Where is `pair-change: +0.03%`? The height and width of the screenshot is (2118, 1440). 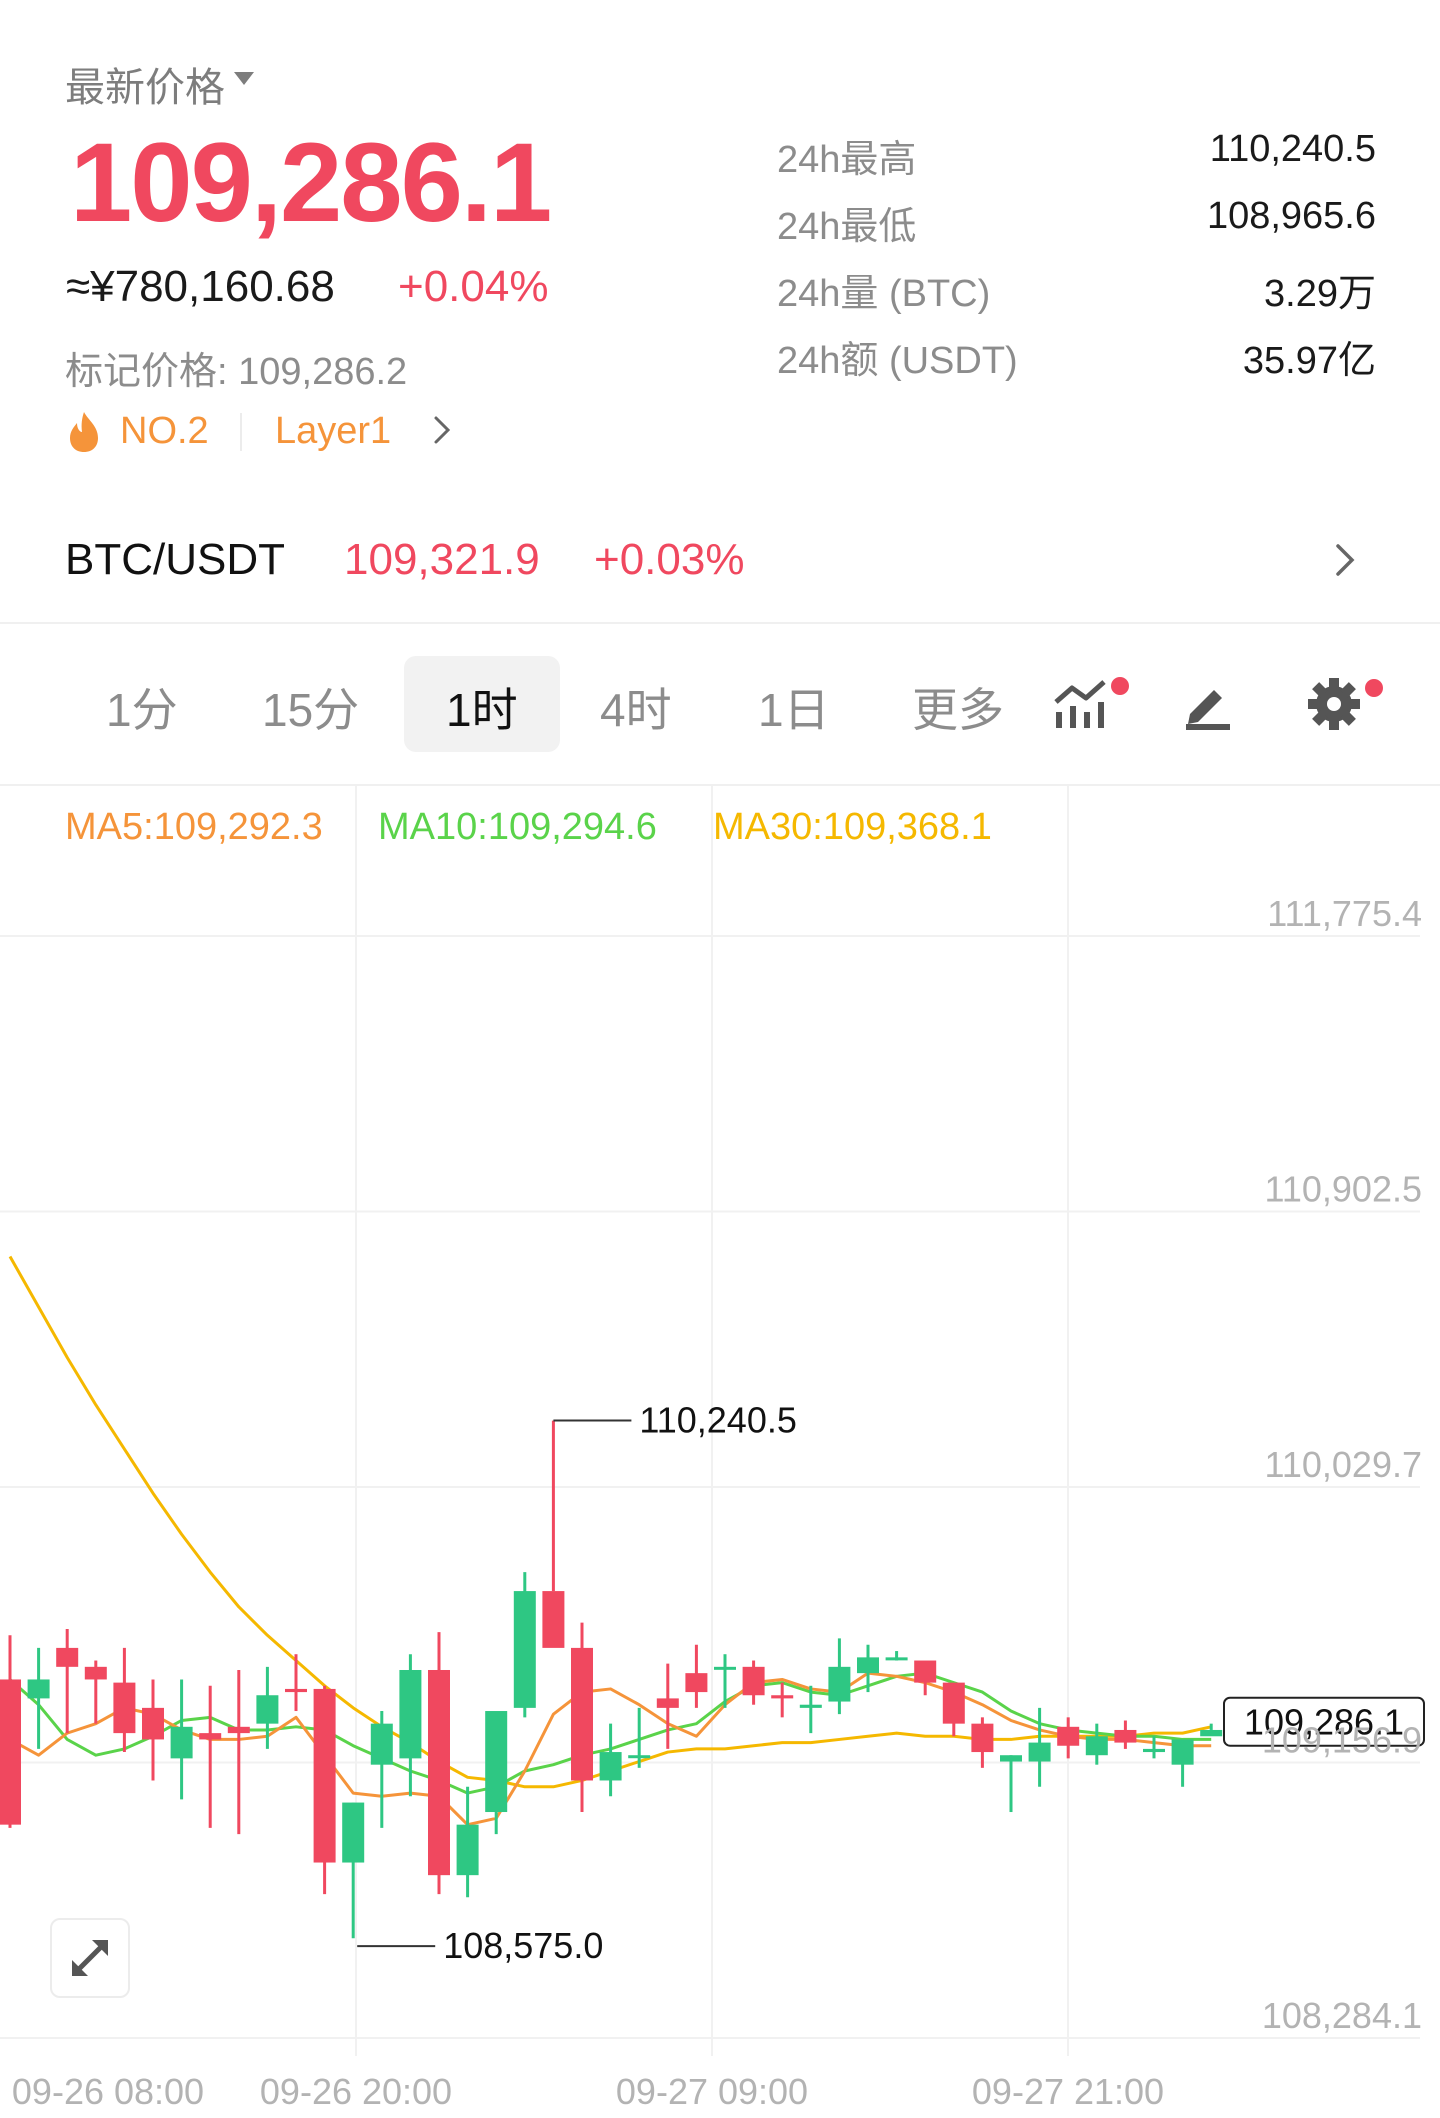 pair-change: +0.03% is located at coordinates (669, 559).